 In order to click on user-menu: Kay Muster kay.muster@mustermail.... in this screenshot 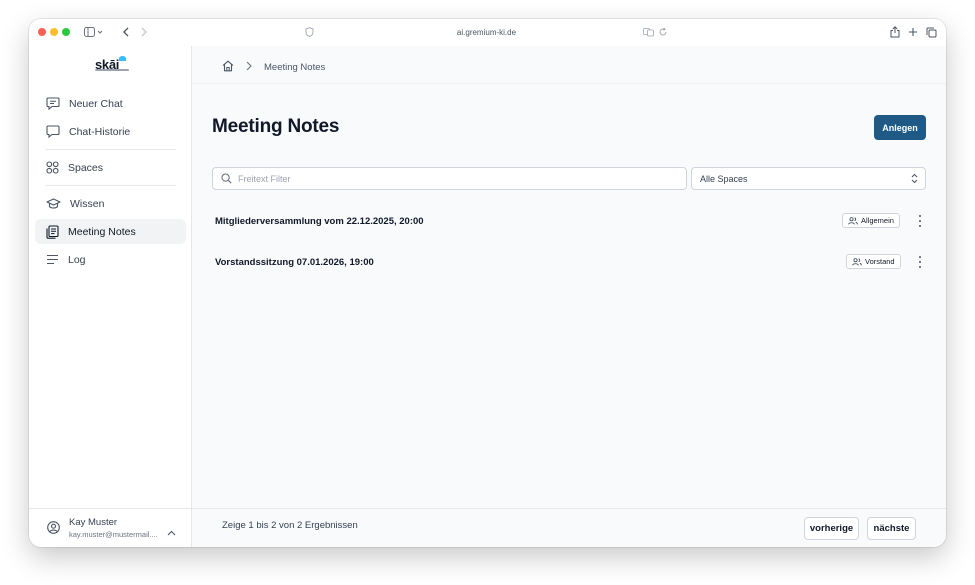, I will do `click(110, 527)`.